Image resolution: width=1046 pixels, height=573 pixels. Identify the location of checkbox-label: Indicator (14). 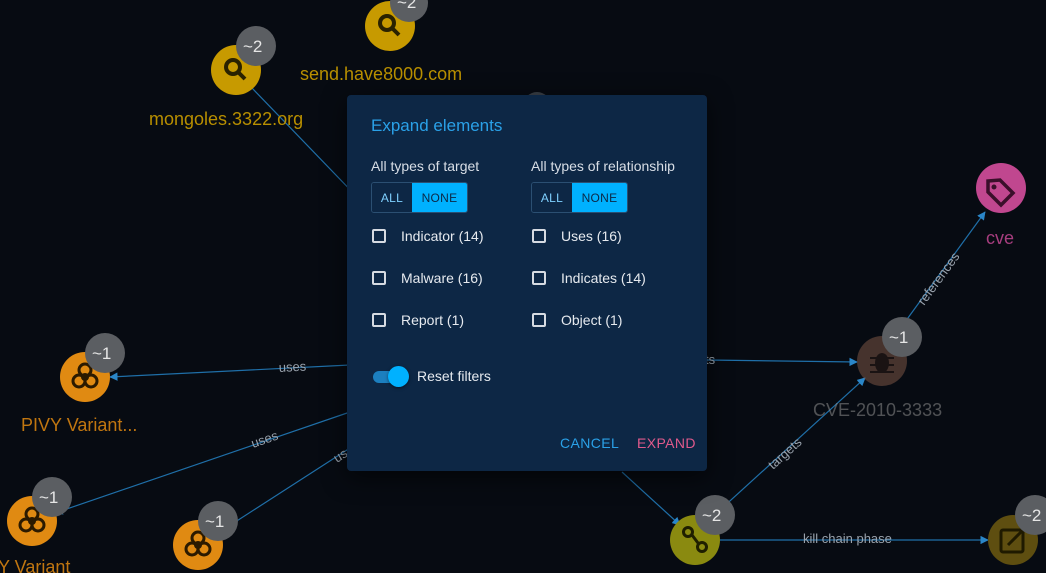
(442, 236).